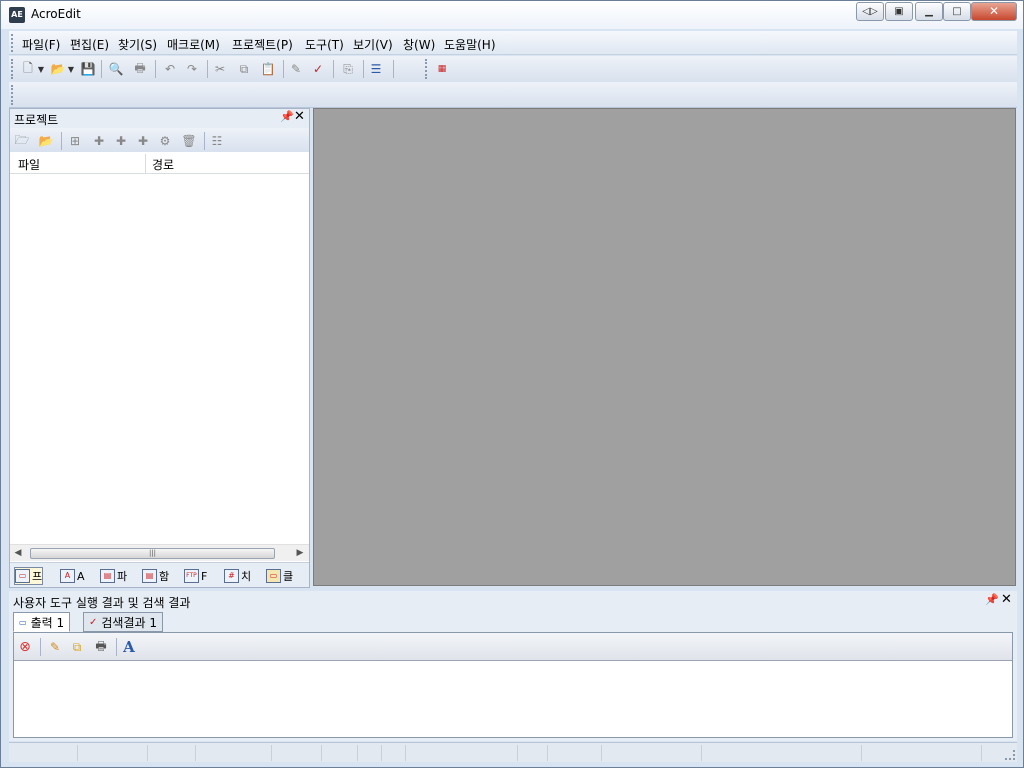 This screenshot has height=768, width=1024. I want to click on marker-icon: ✎, so click(296, 69).